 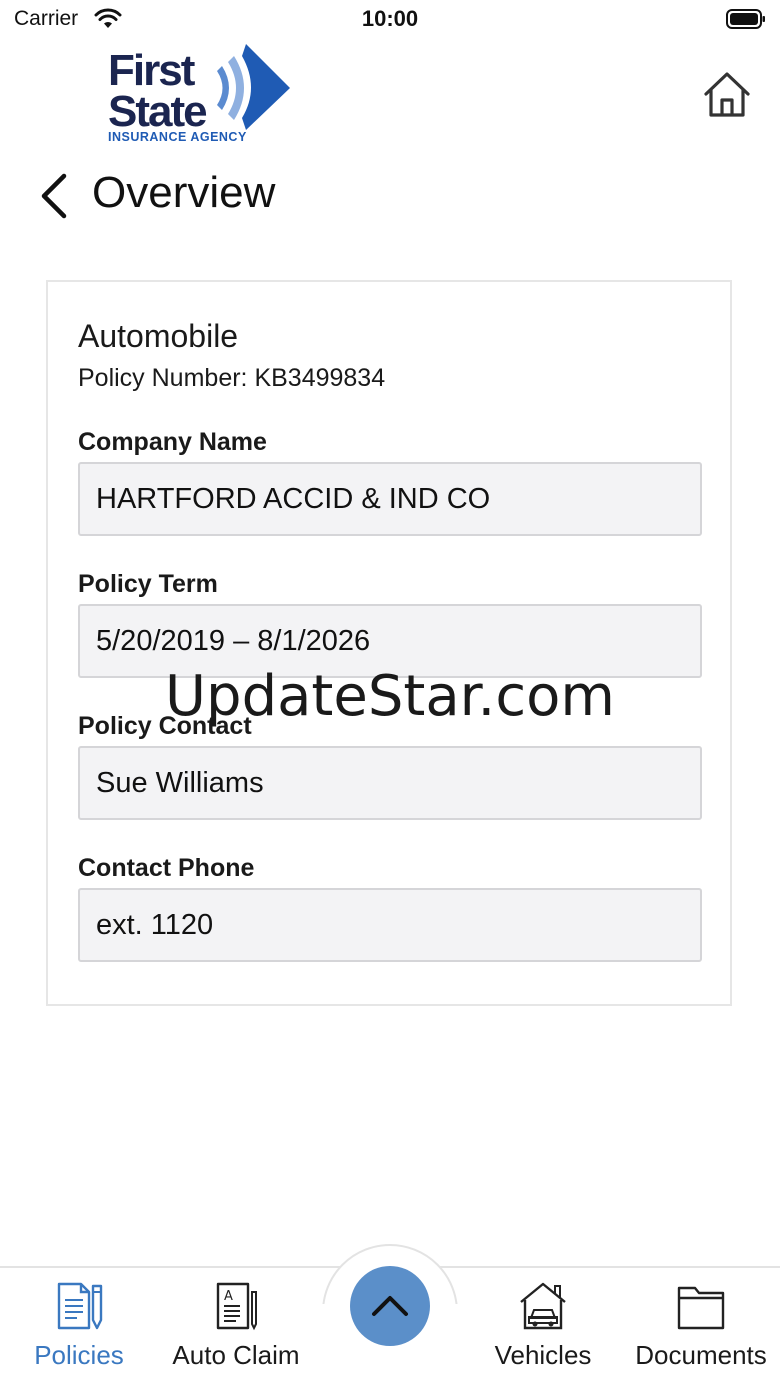 I want to click on auto-claim-icon: A, so click(x=236, y=1306).